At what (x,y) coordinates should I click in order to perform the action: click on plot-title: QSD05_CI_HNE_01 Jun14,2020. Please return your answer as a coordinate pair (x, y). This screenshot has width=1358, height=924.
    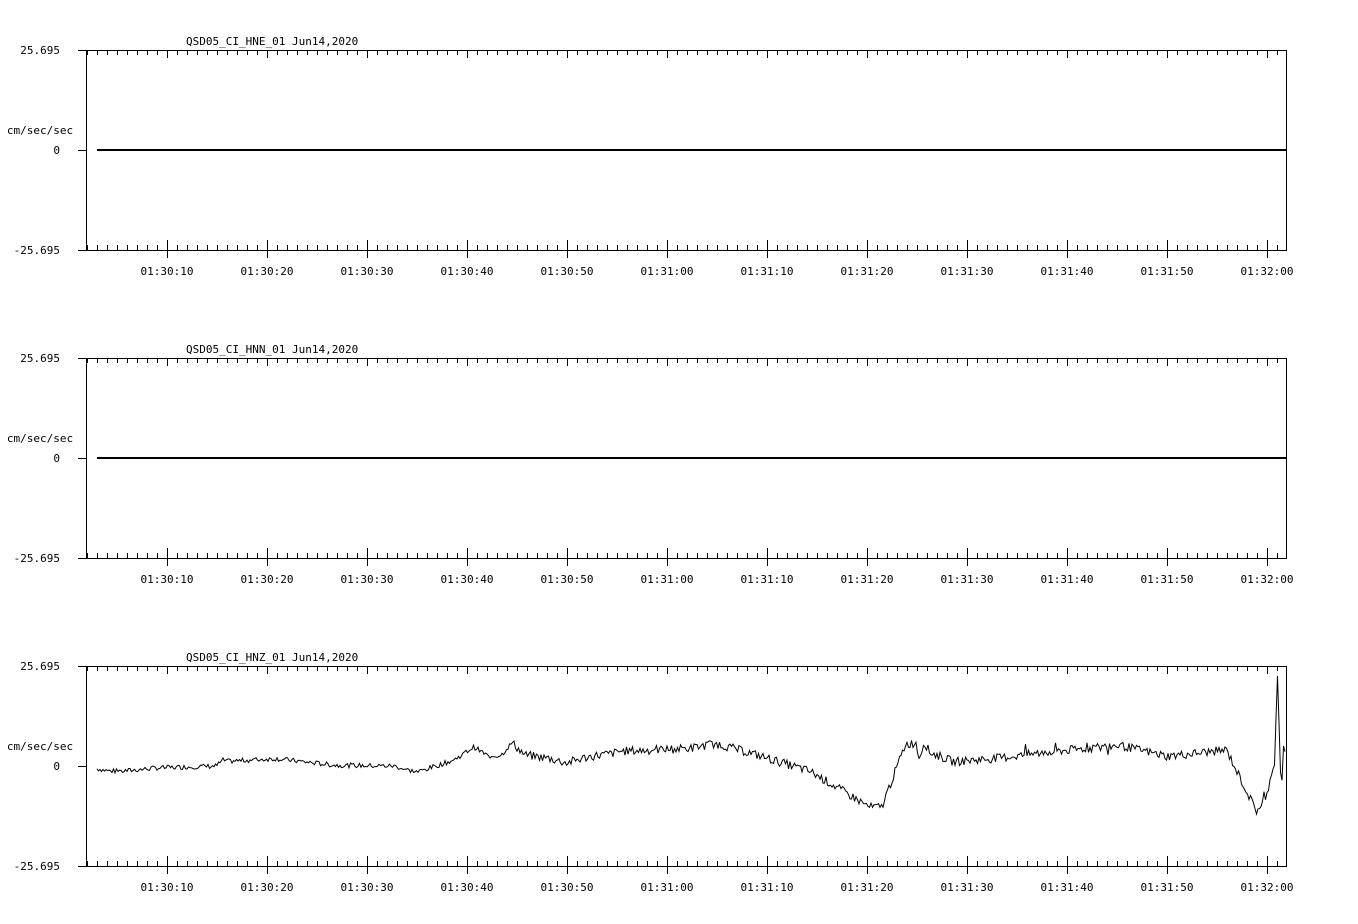
    Looking at the image, I should click on (272, 41).